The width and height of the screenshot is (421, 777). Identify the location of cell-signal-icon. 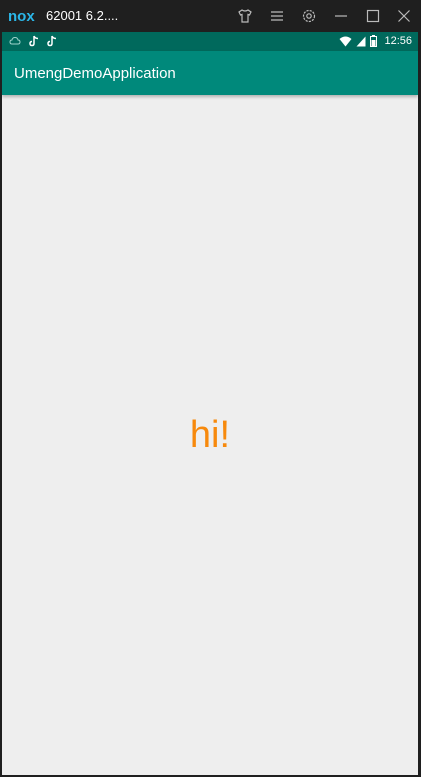
(361, 41).